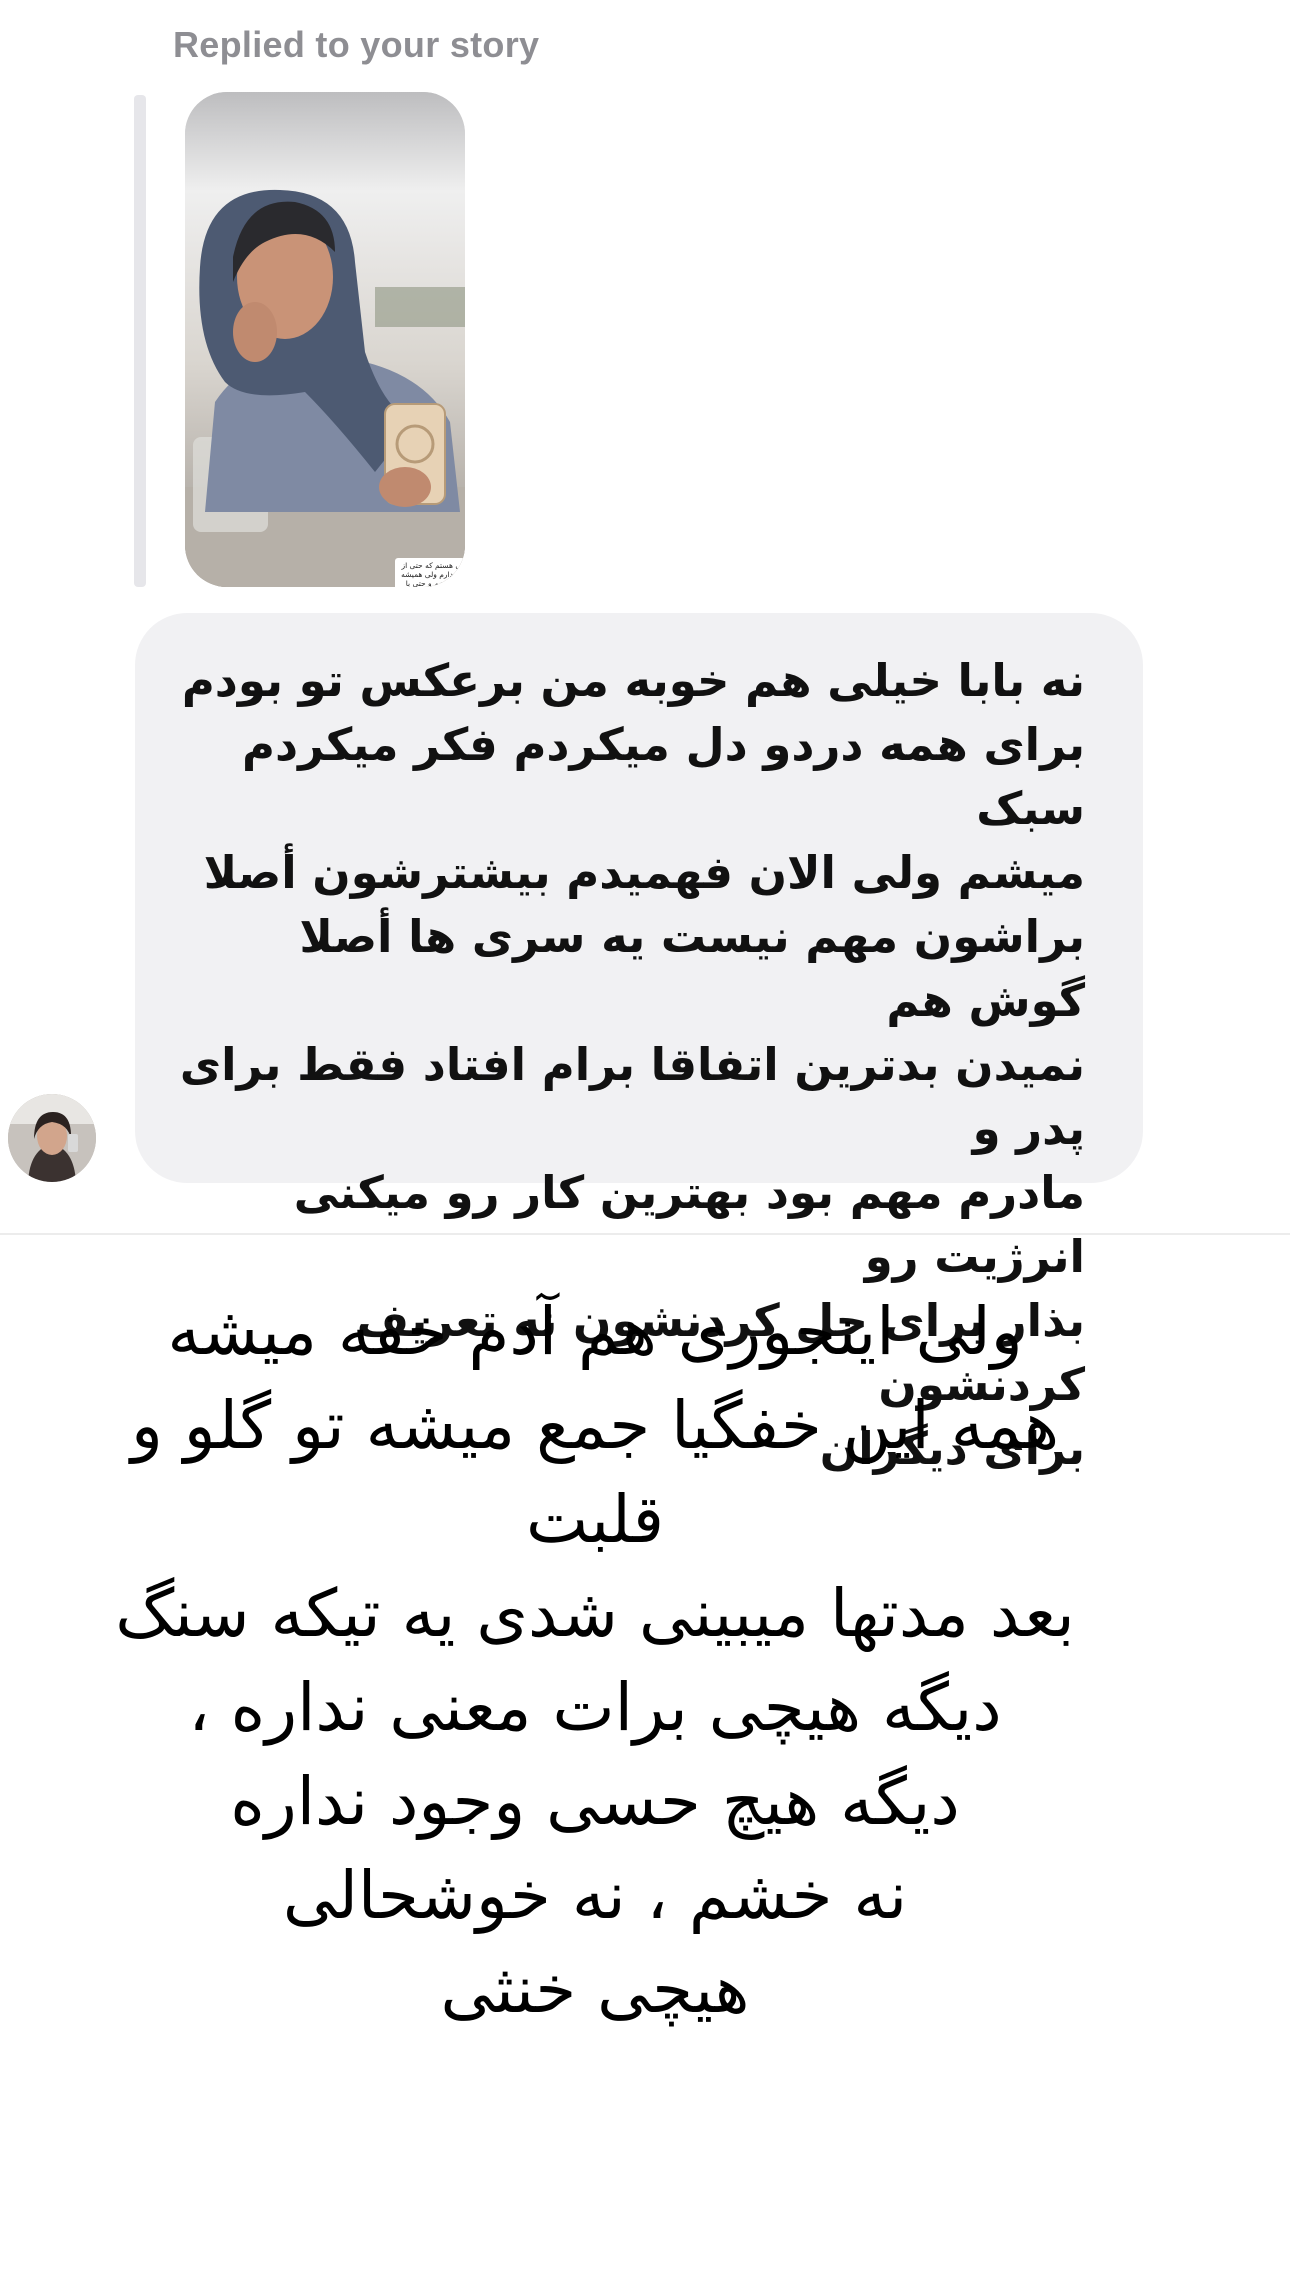  I want to click on sender-avatar, so click(52, 1138).